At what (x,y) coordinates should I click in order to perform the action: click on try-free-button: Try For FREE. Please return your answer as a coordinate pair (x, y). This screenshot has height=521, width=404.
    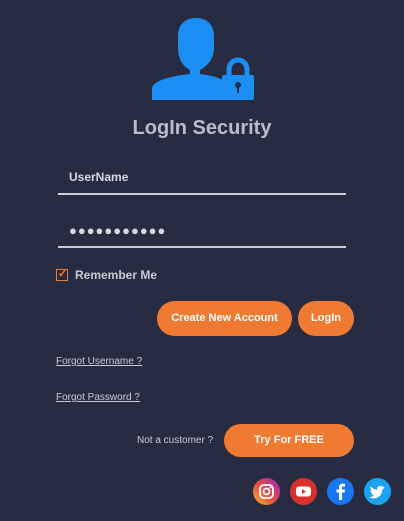
    Looking at the image, I should click on (289, 440).